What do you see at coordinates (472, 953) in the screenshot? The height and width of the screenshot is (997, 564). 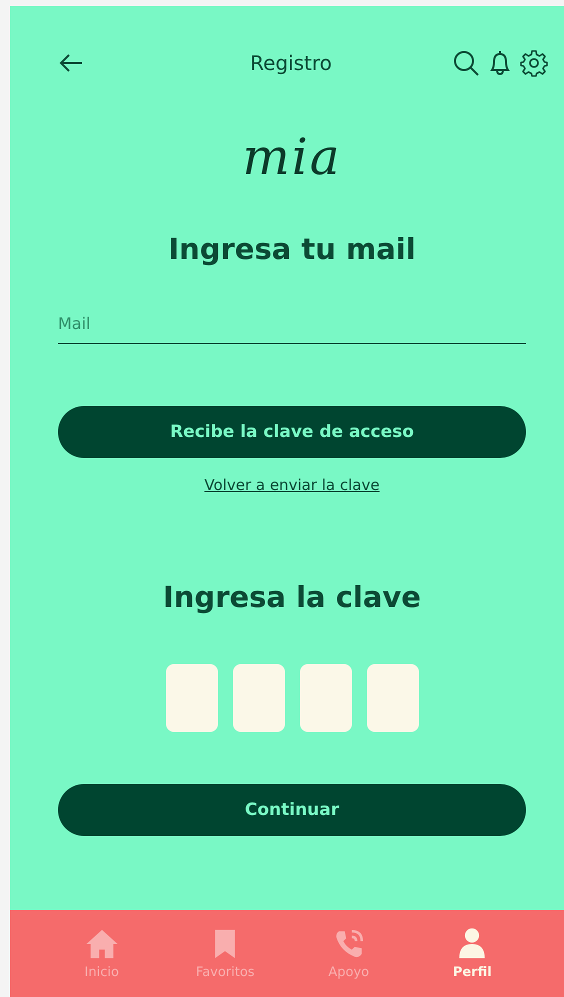 I see `nav-tab: Perfil` at bounding box center [472, 953].